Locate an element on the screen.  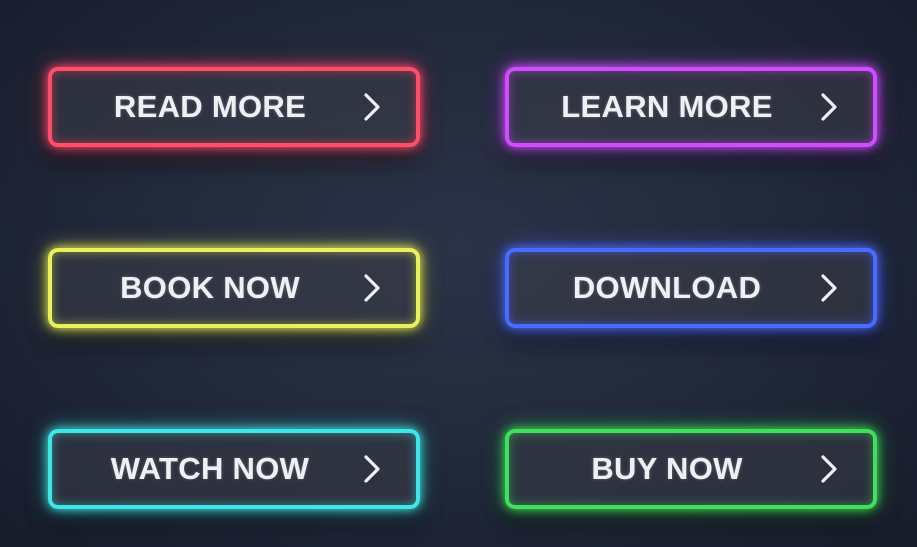
learn-more-label: LEARN MORE is located at coordinates (667, 106).